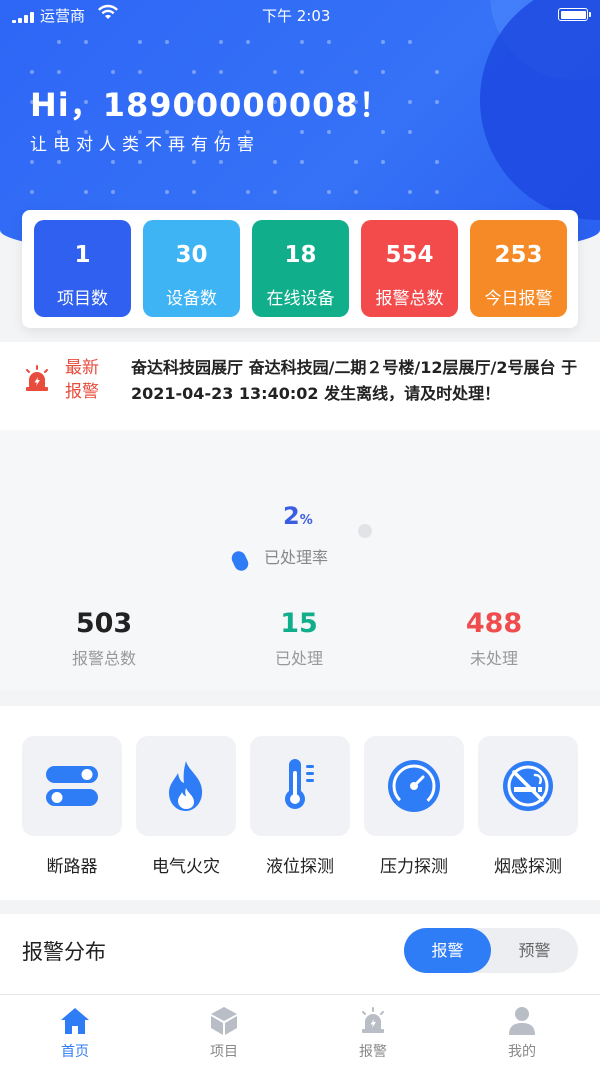 This screenshot has height=1068, width=600. What do you see at coordinates (186, 786) in the screenshot?
I see `fire-icon` at bounding box center [186, 786].